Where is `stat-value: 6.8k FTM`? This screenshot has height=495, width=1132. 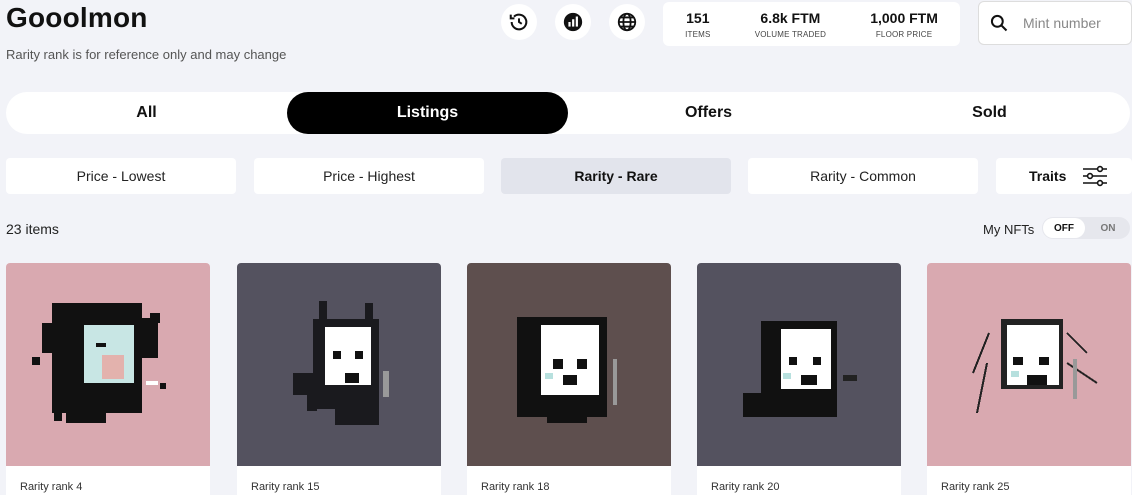 stat-value: 6.8k FTM is located at coordinates (790, 17).